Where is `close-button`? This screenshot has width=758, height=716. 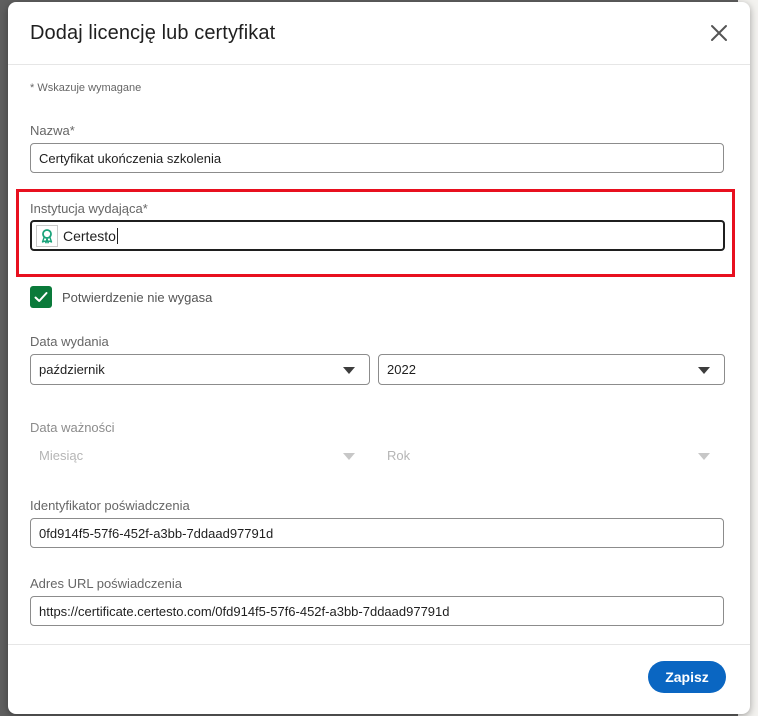 close-button is located at coordinates (719, 33).